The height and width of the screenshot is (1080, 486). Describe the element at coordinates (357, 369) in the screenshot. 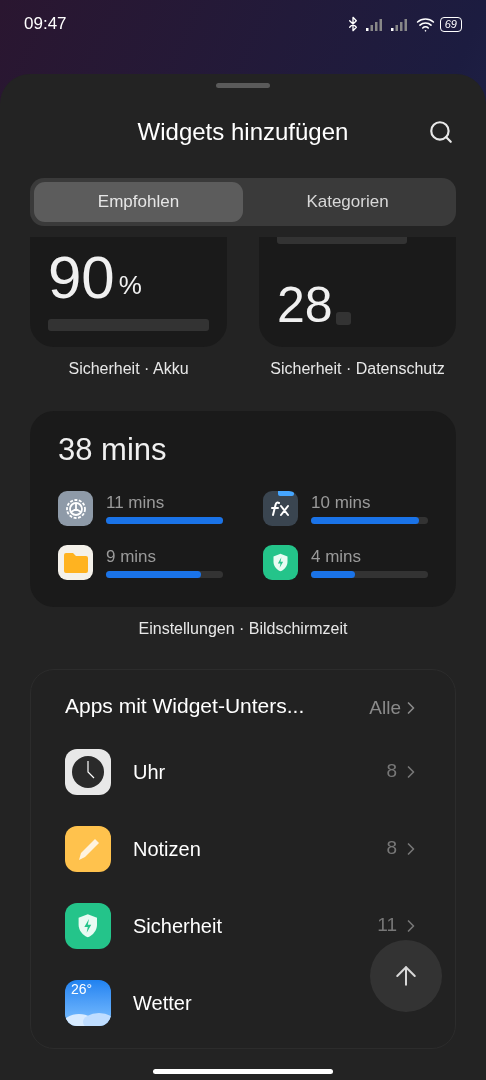

I see `widget-caption: Sicherheit · Datenschutz` at that location.